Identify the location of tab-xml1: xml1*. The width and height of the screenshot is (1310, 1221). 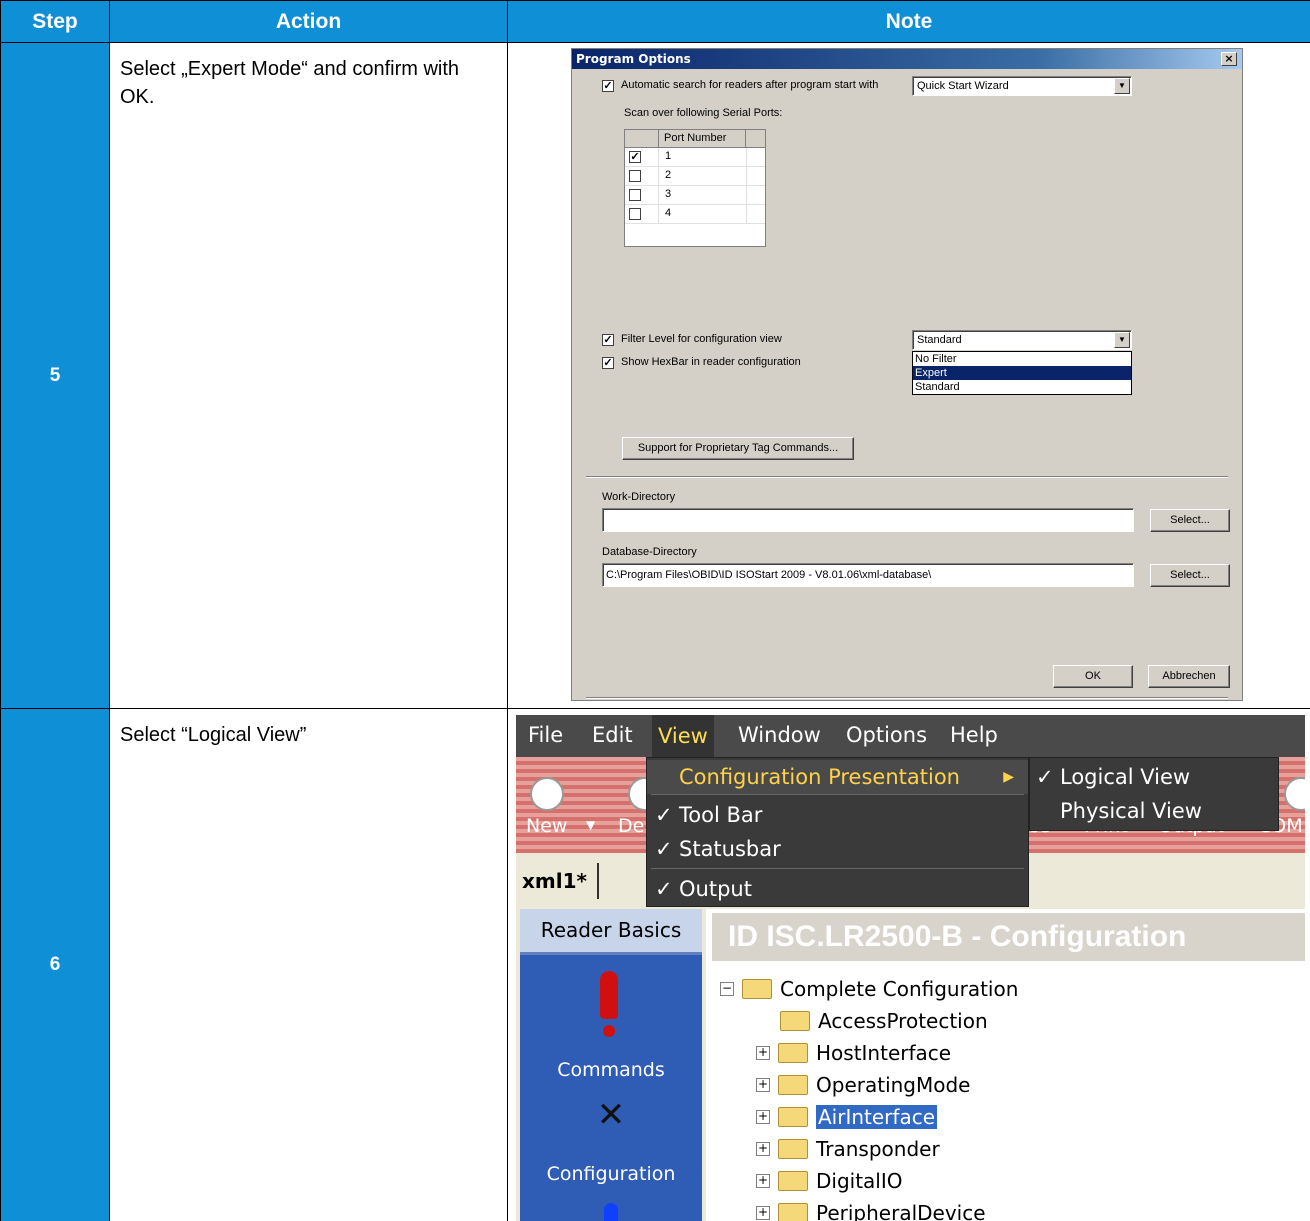
(560, 881).